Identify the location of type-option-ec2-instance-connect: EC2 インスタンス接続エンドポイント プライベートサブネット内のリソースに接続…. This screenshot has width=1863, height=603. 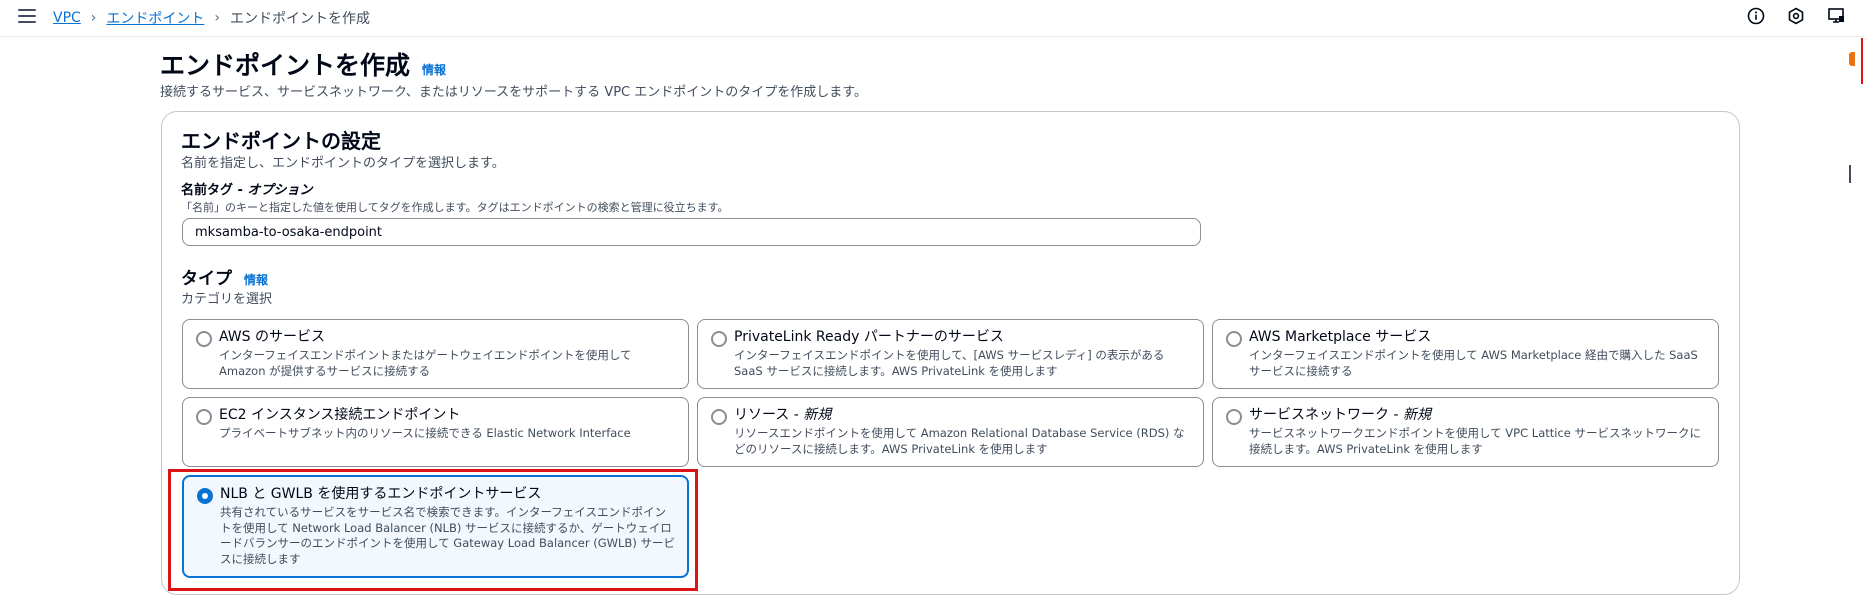
(435, 432).